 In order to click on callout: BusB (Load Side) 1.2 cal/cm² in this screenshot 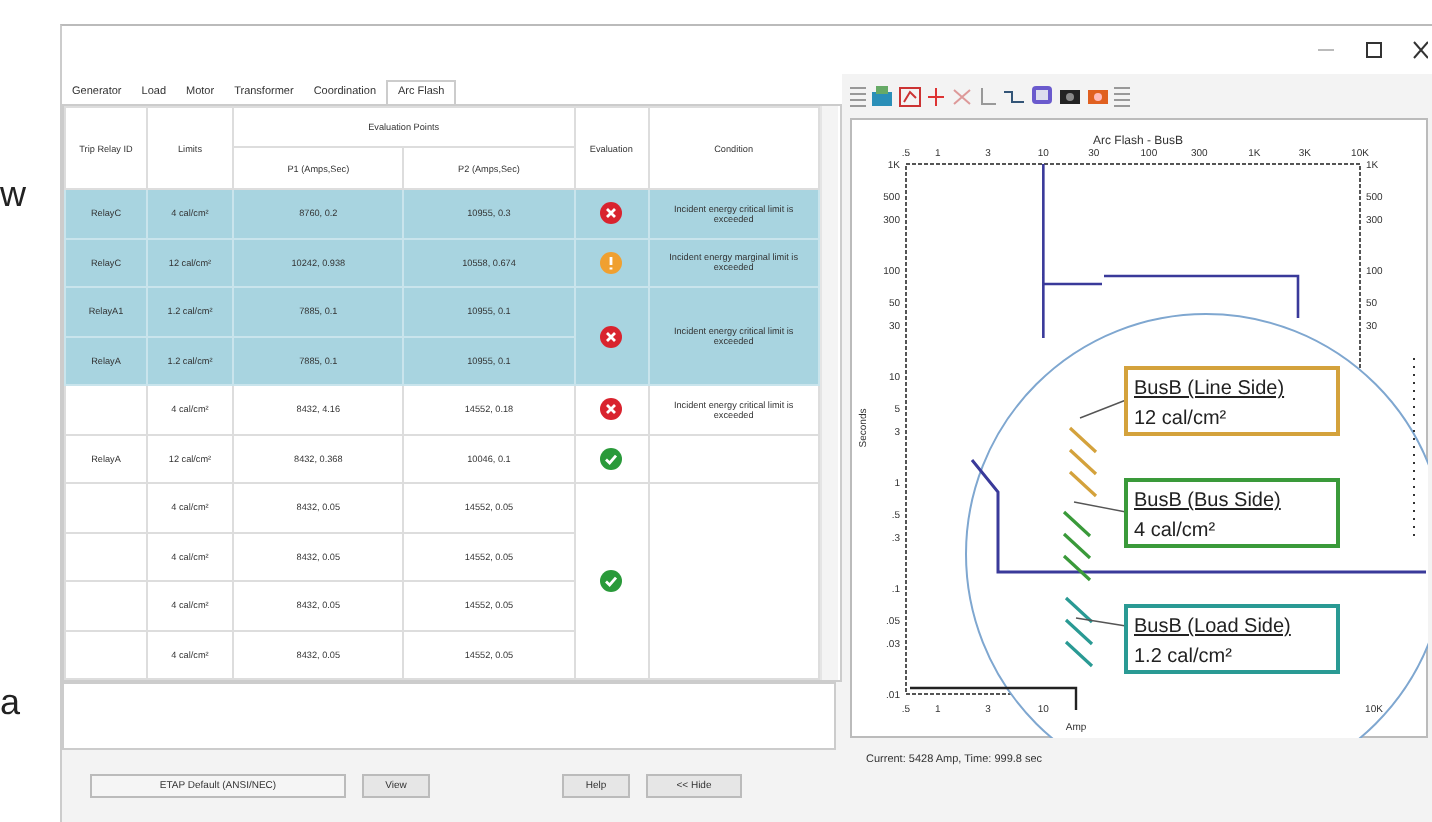, I will do `click(1202, 635)`.